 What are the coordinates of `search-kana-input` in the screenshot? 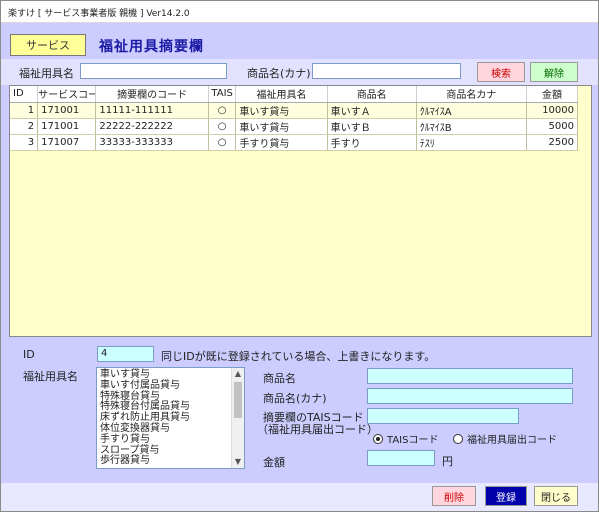 It's located at (386, 71).